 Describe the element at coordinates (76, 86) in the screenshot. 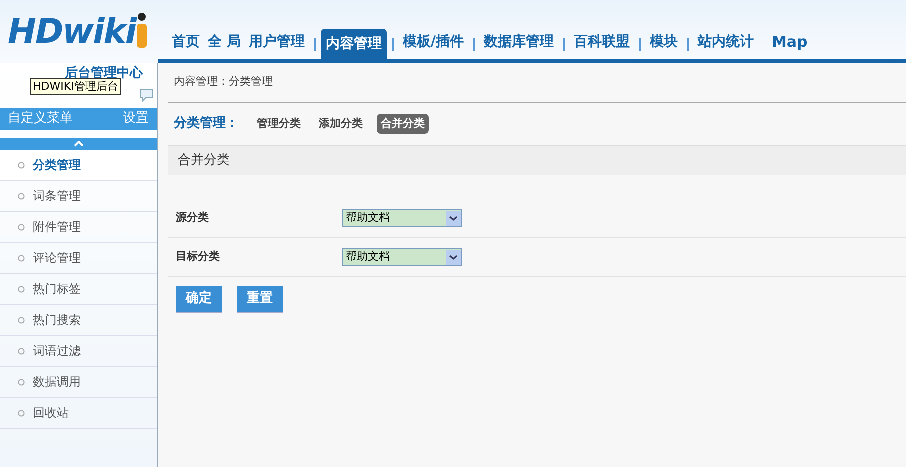

I see `tooltip: HDWIKI管理后台` at that location.